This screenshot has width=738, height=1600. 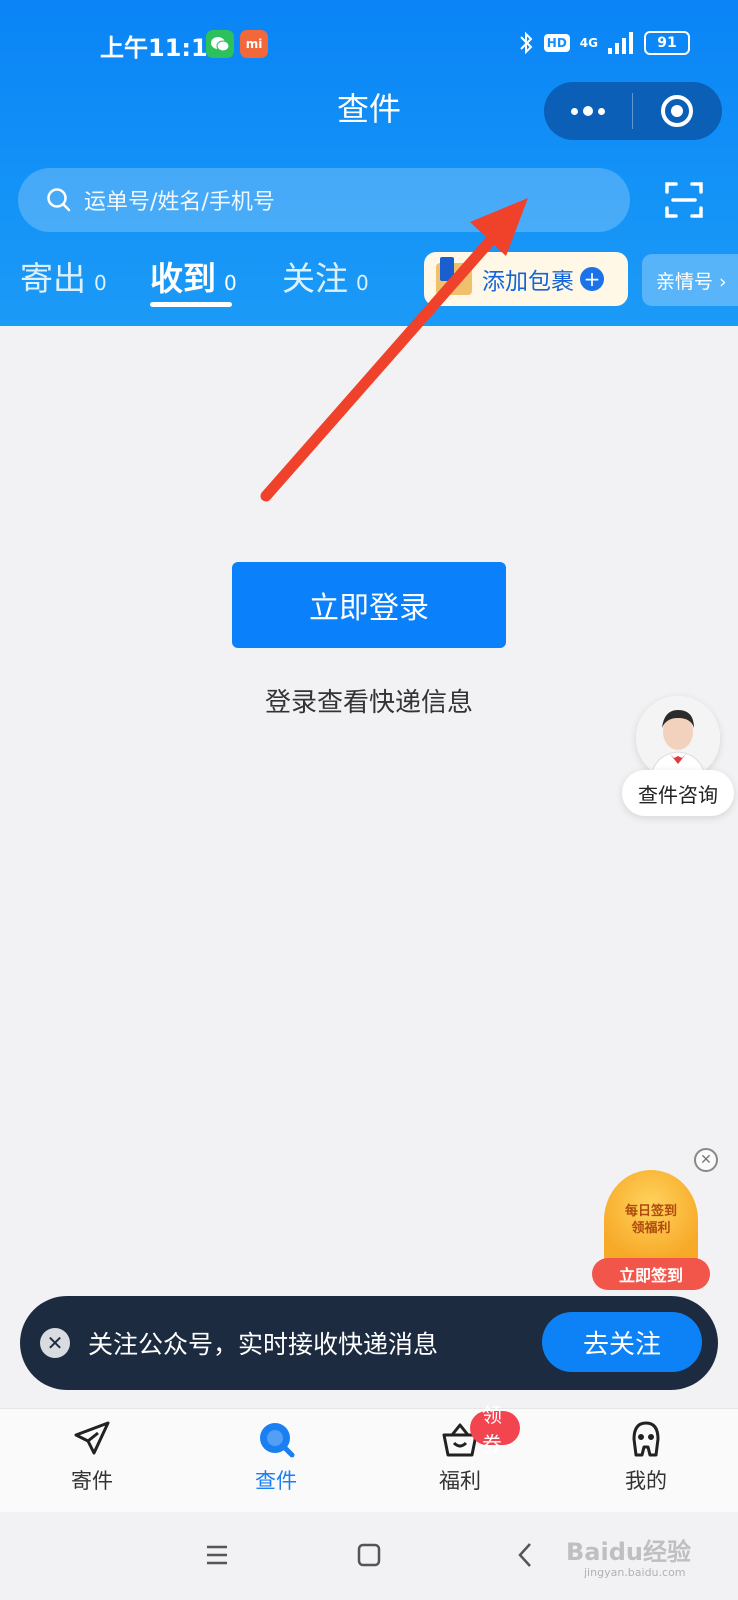 What do you see at coordinates (651, 1220) in the screenshot?
I see `gift-badge-icon: 每日签到 领福利` at bounding box center [651, 1220].